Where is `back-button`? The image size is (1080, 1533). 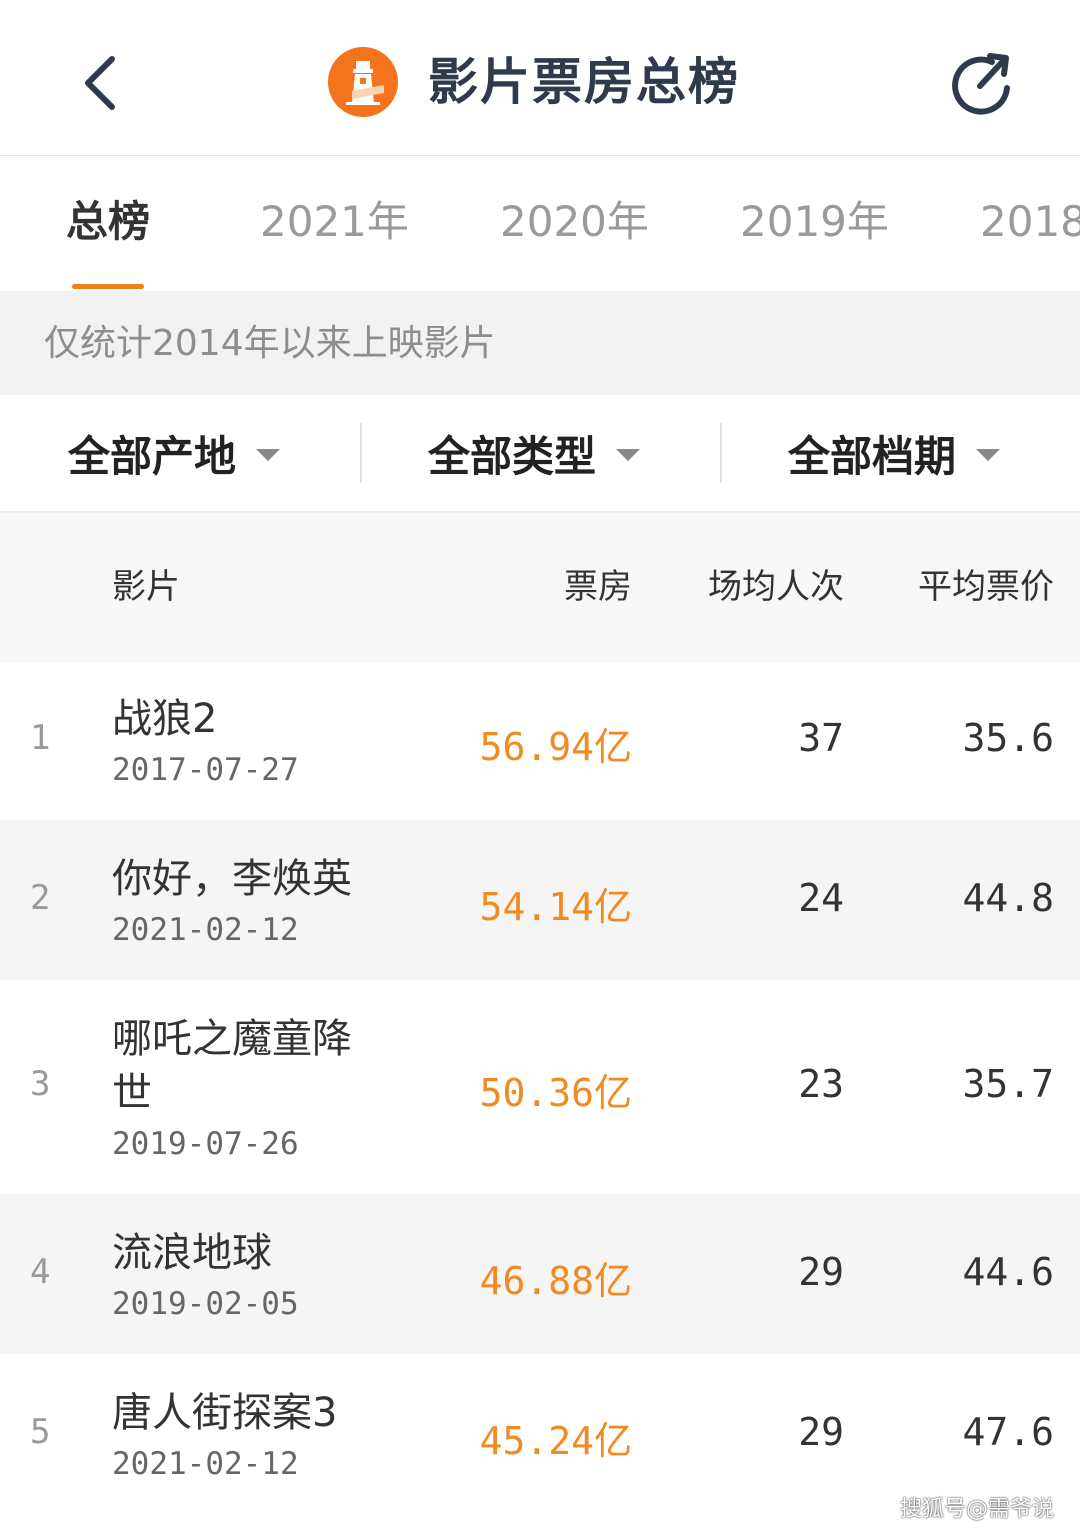 back-button is located at coordinates (100, 82).